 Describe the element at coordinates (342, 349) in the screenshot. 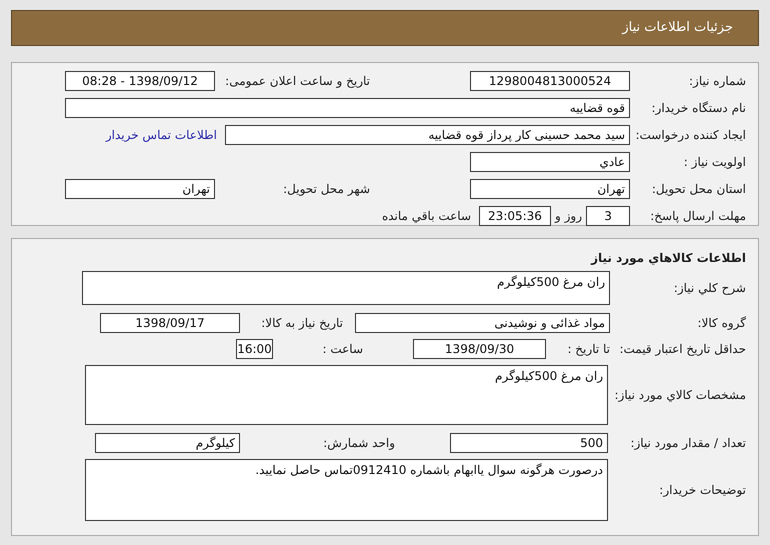

I see `field-label: ساعت :` at that location.